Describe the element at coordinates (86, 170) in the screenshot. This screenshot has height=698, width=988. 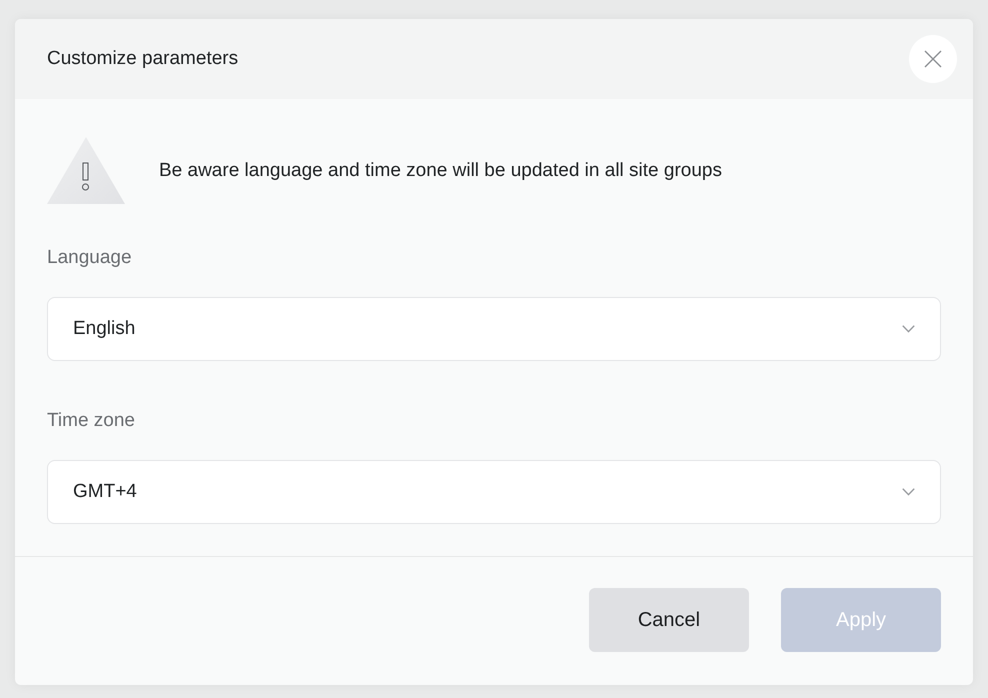
I see `warning-icon` at that location.